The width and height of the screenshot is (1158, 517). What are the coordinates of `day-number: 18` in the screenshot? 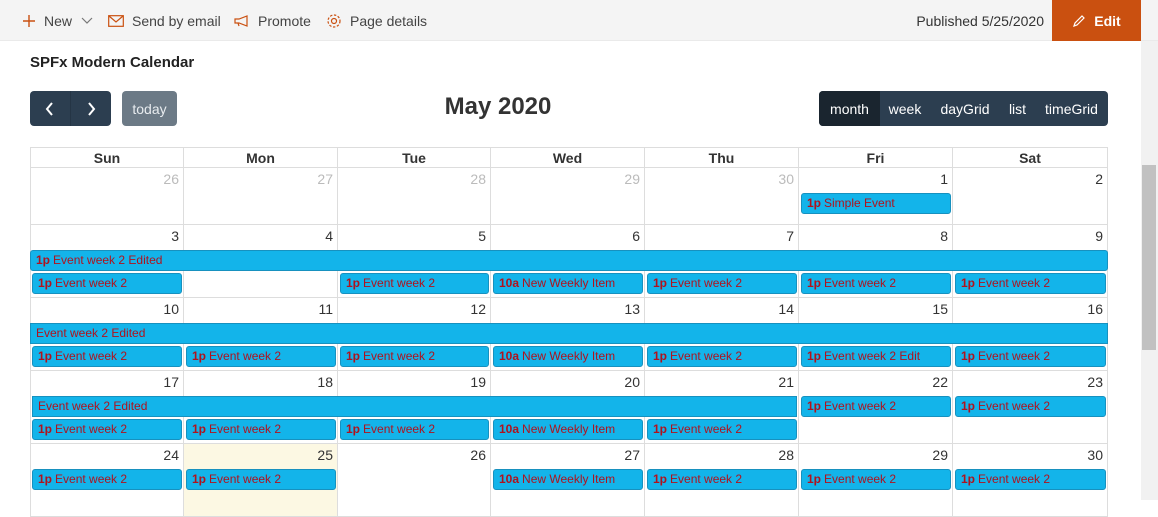 It's located at (325, 382).